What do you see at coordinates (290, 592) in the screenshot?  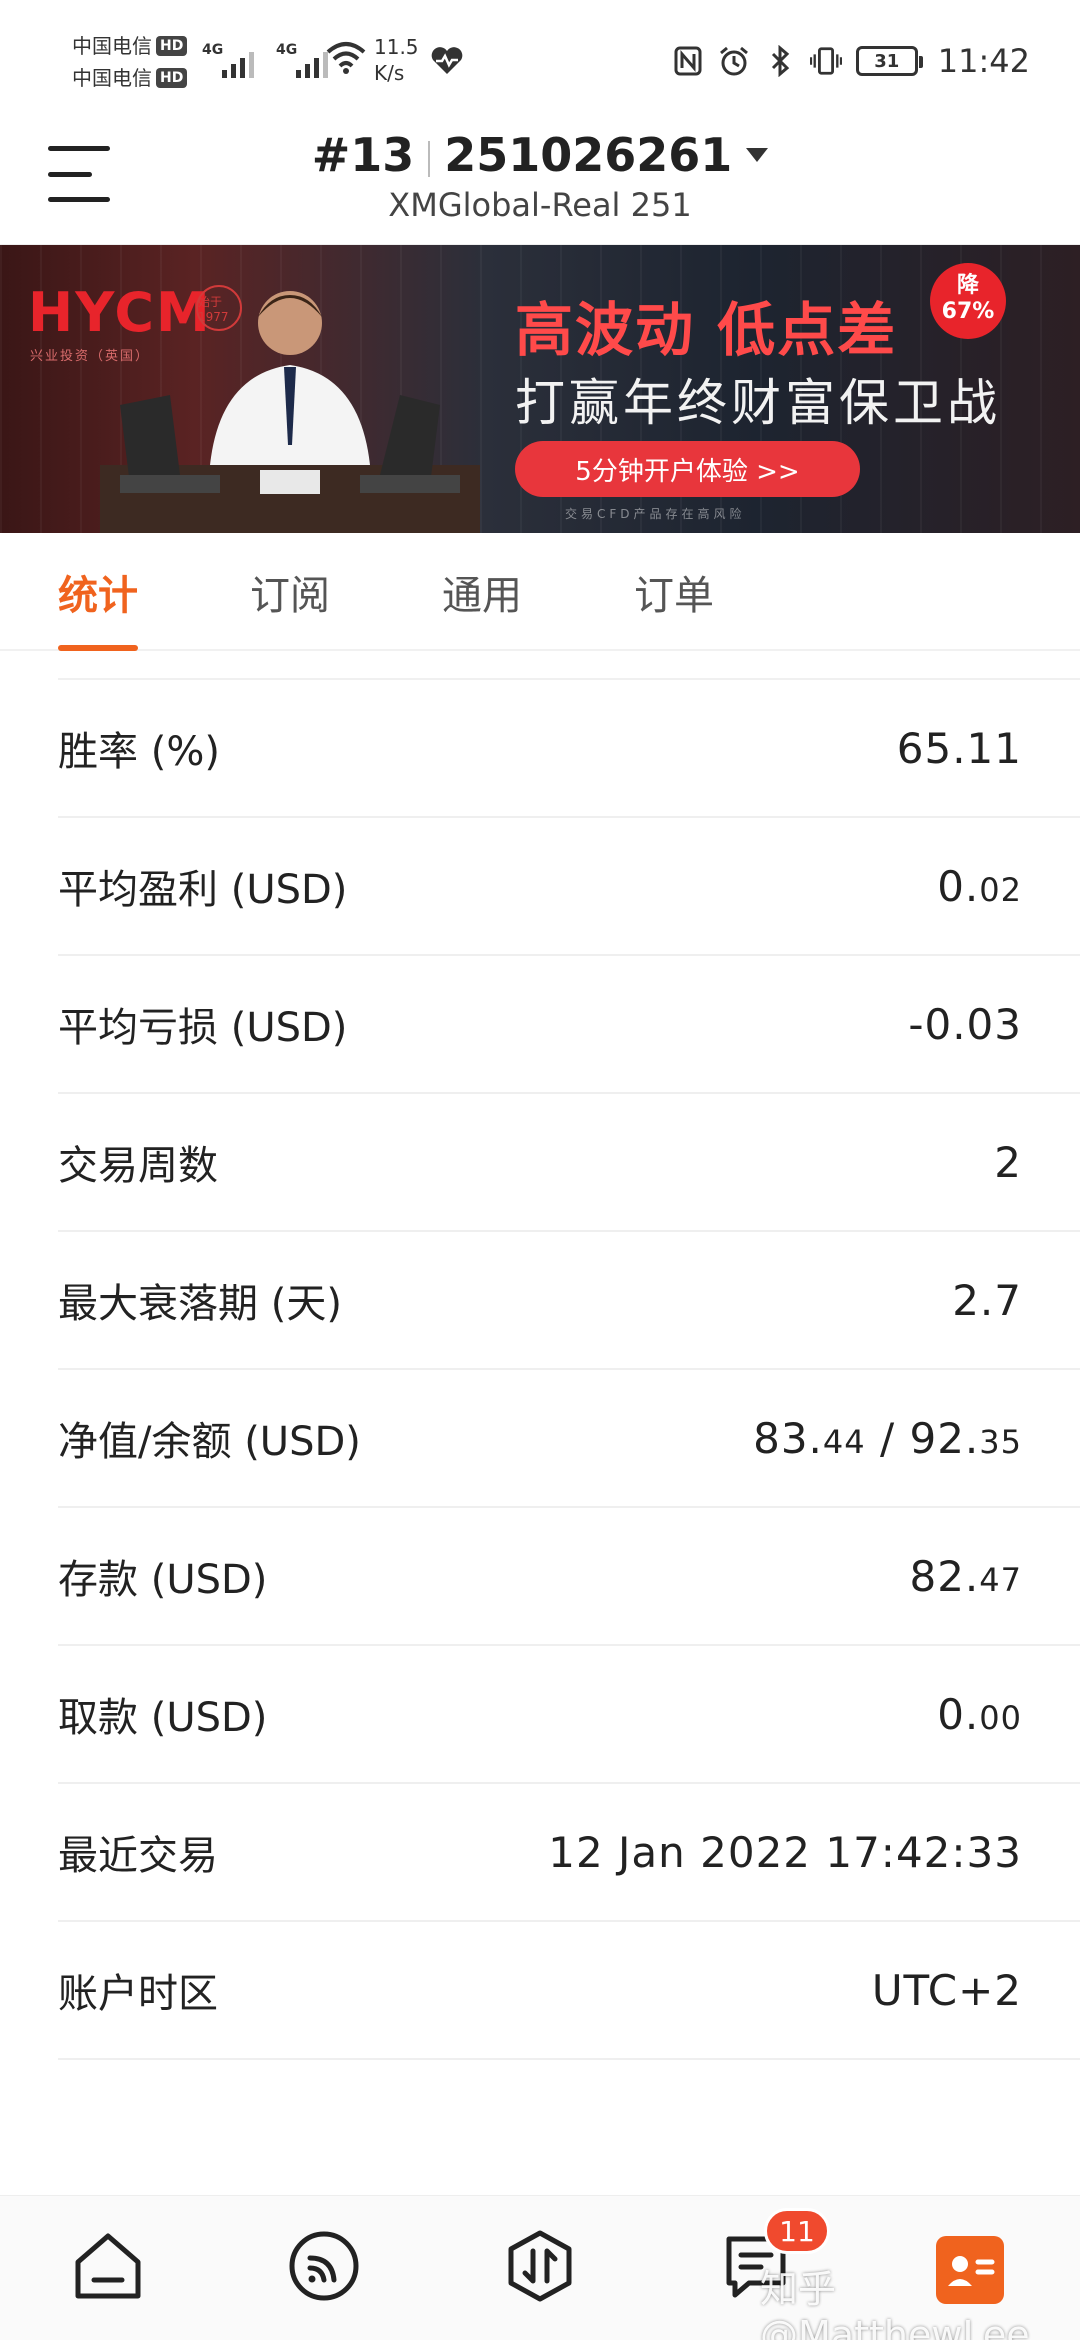 I see `tab-subscriptions: 订阅` at bounding box center [290, 592].